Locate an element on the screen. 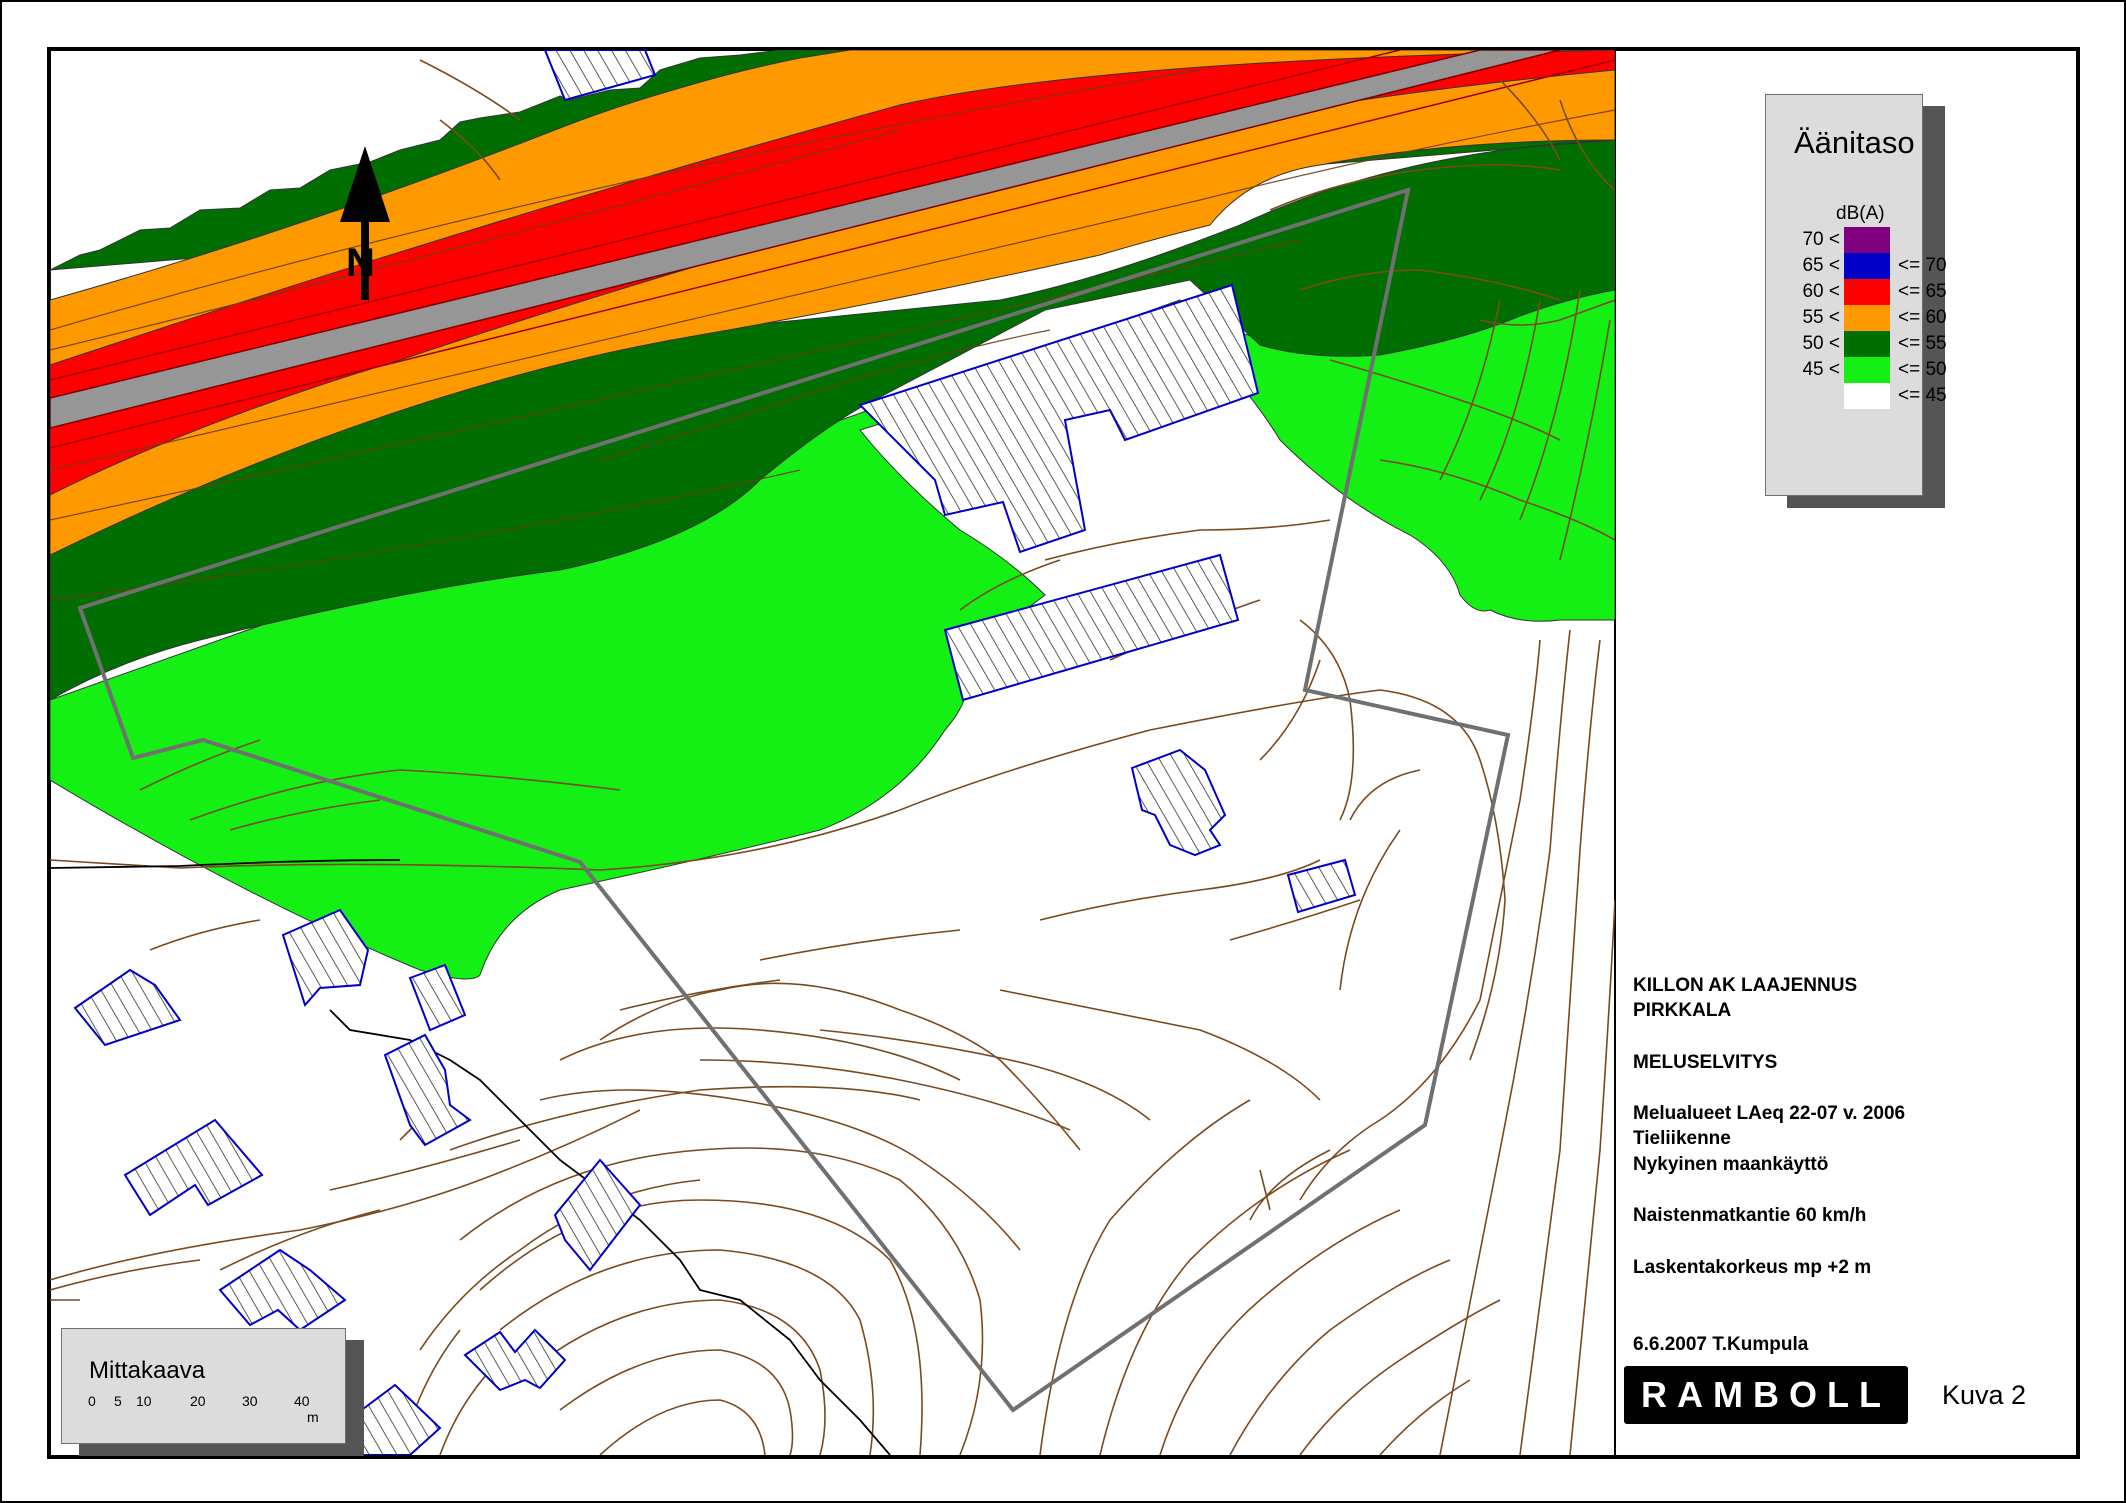  project-location: PIRKKALA is located at coordinates (1682, 1010).